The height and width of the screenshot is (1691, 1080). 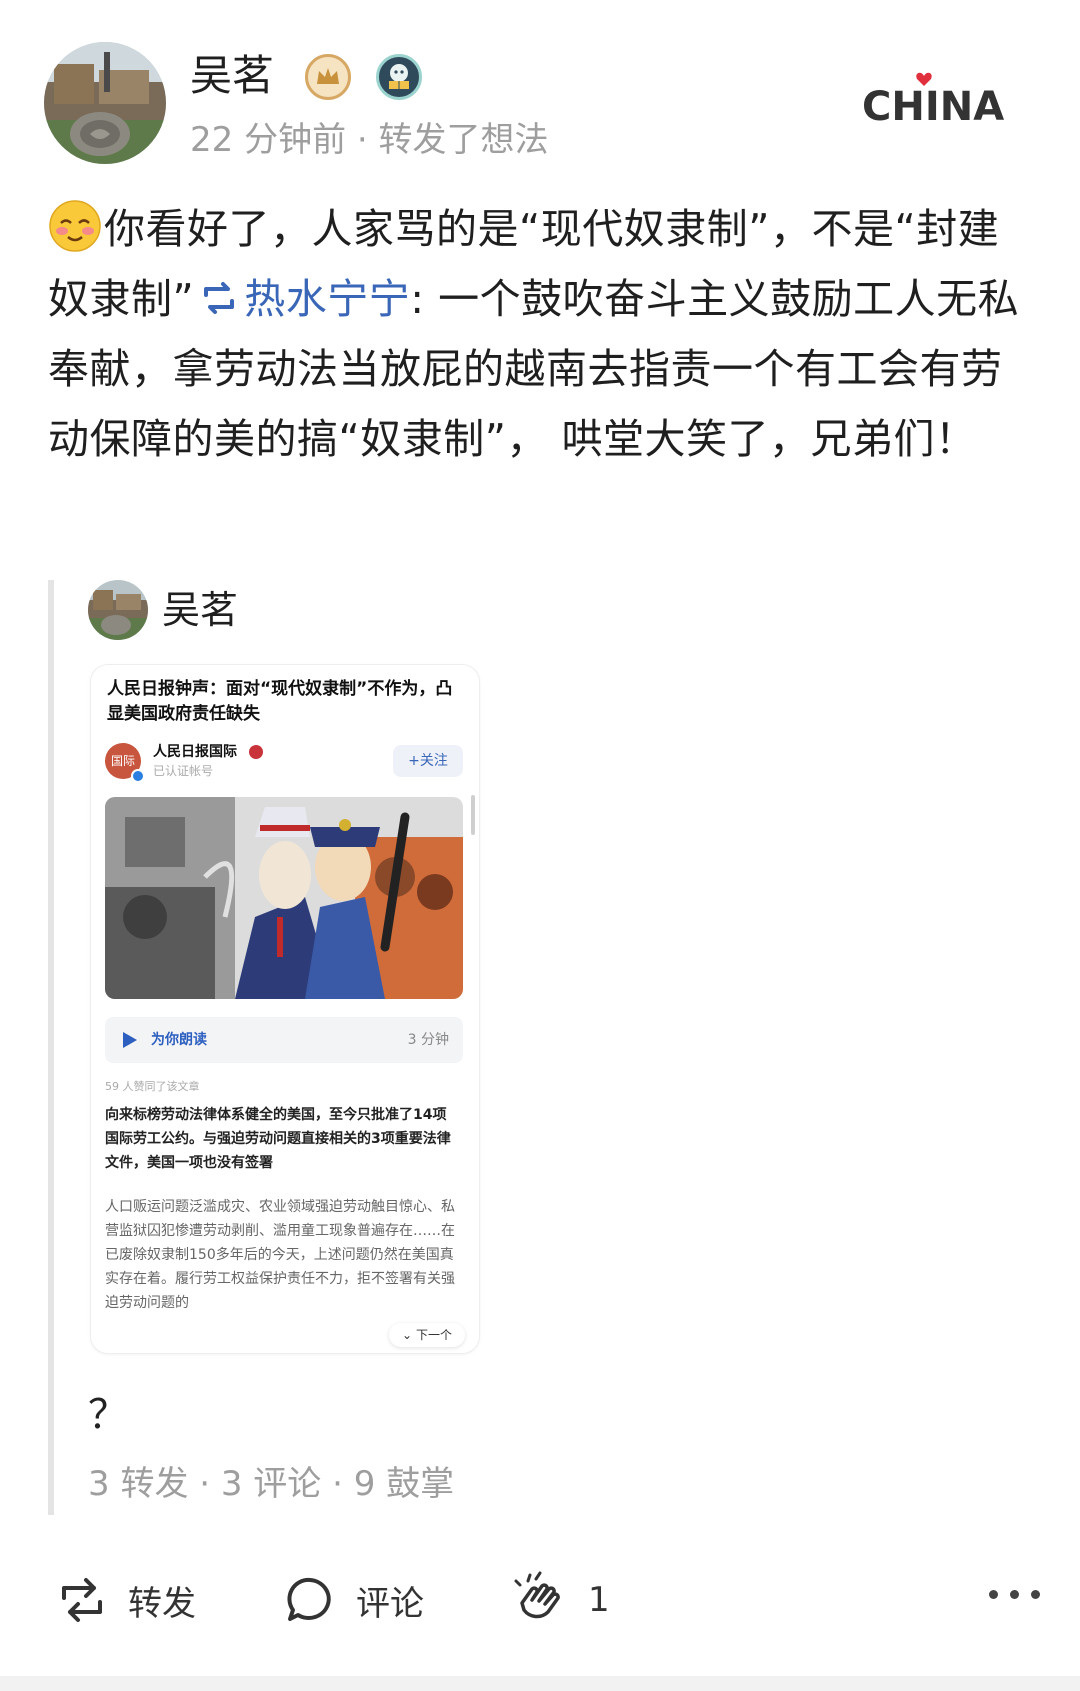 I want to click on svg-text: CHINA, so click(x=933, y=107).